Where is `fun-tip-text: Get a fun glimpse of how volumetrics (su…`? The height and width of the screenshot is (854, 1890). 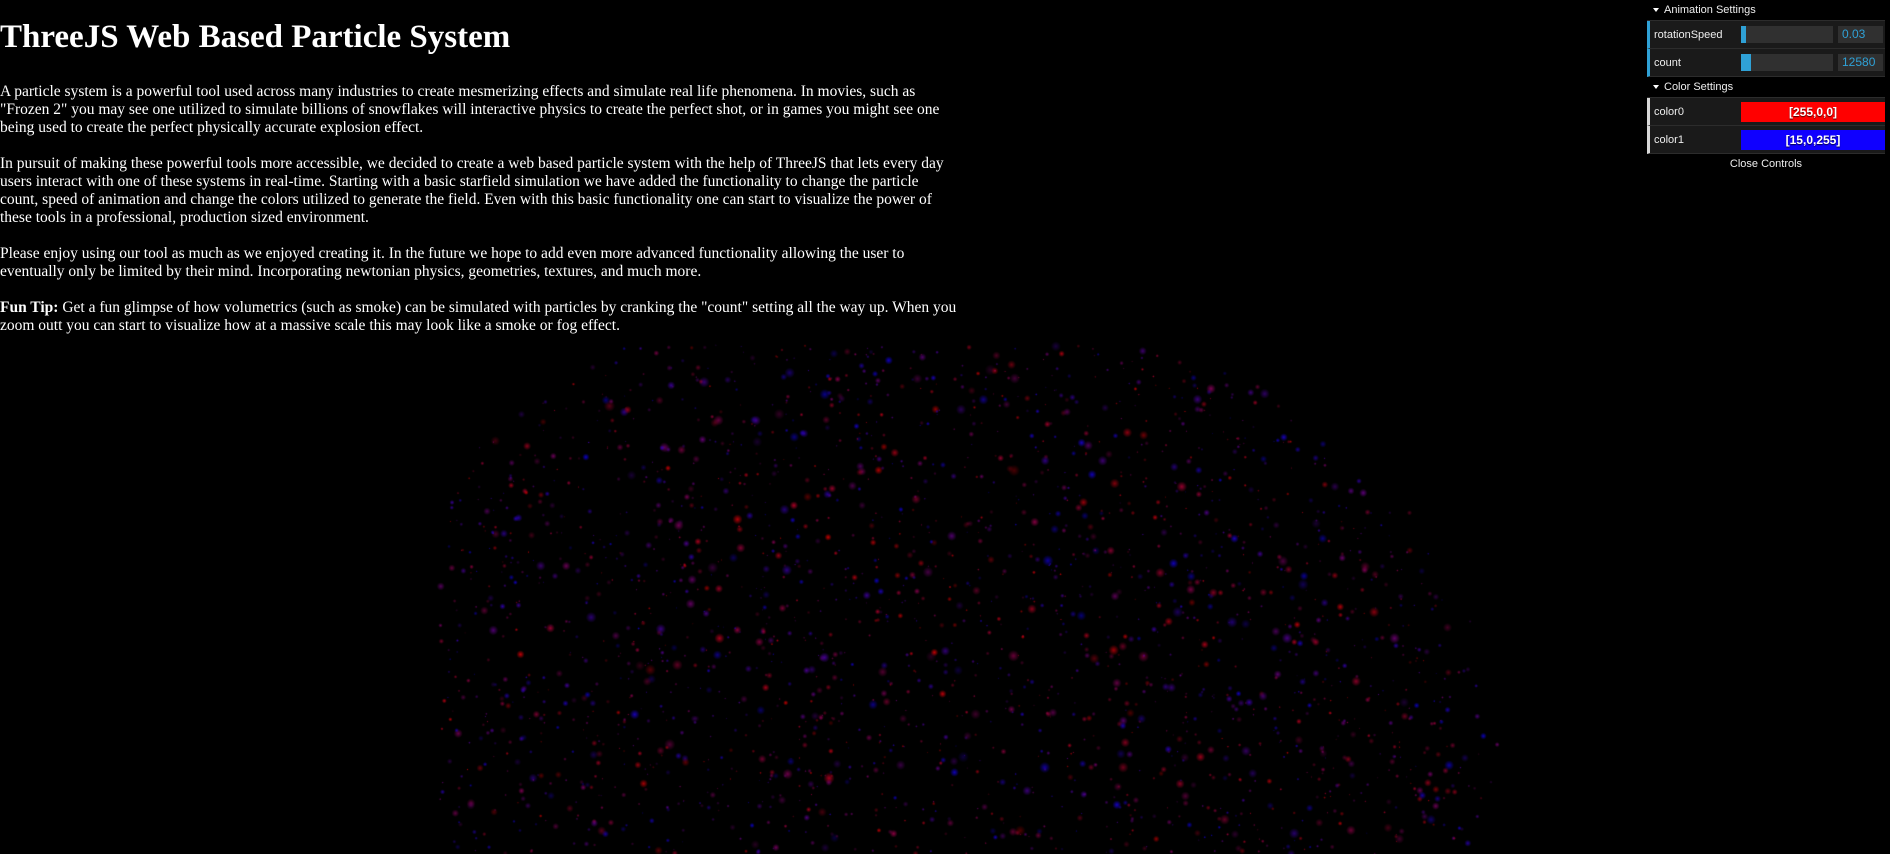
fun-tip-text: Get a fun glimpse of how volumetrics (su… is located at coordinates (478, 316).